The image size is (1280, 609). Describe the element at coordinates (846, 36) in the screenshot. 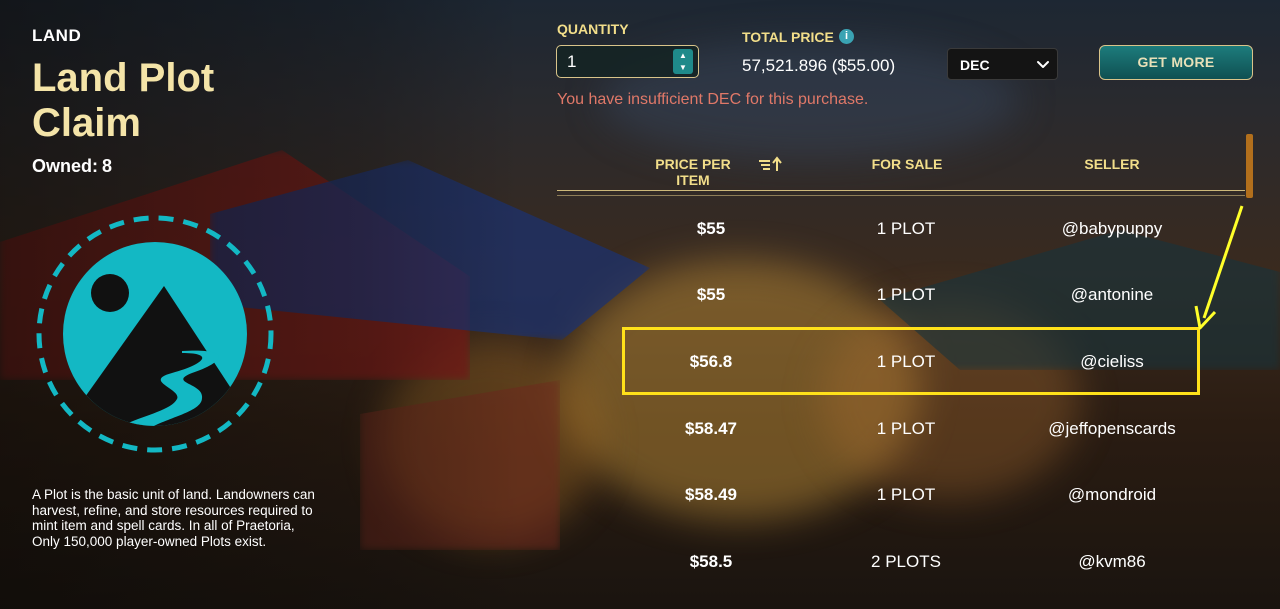

I see `info-icon: i` at that location.